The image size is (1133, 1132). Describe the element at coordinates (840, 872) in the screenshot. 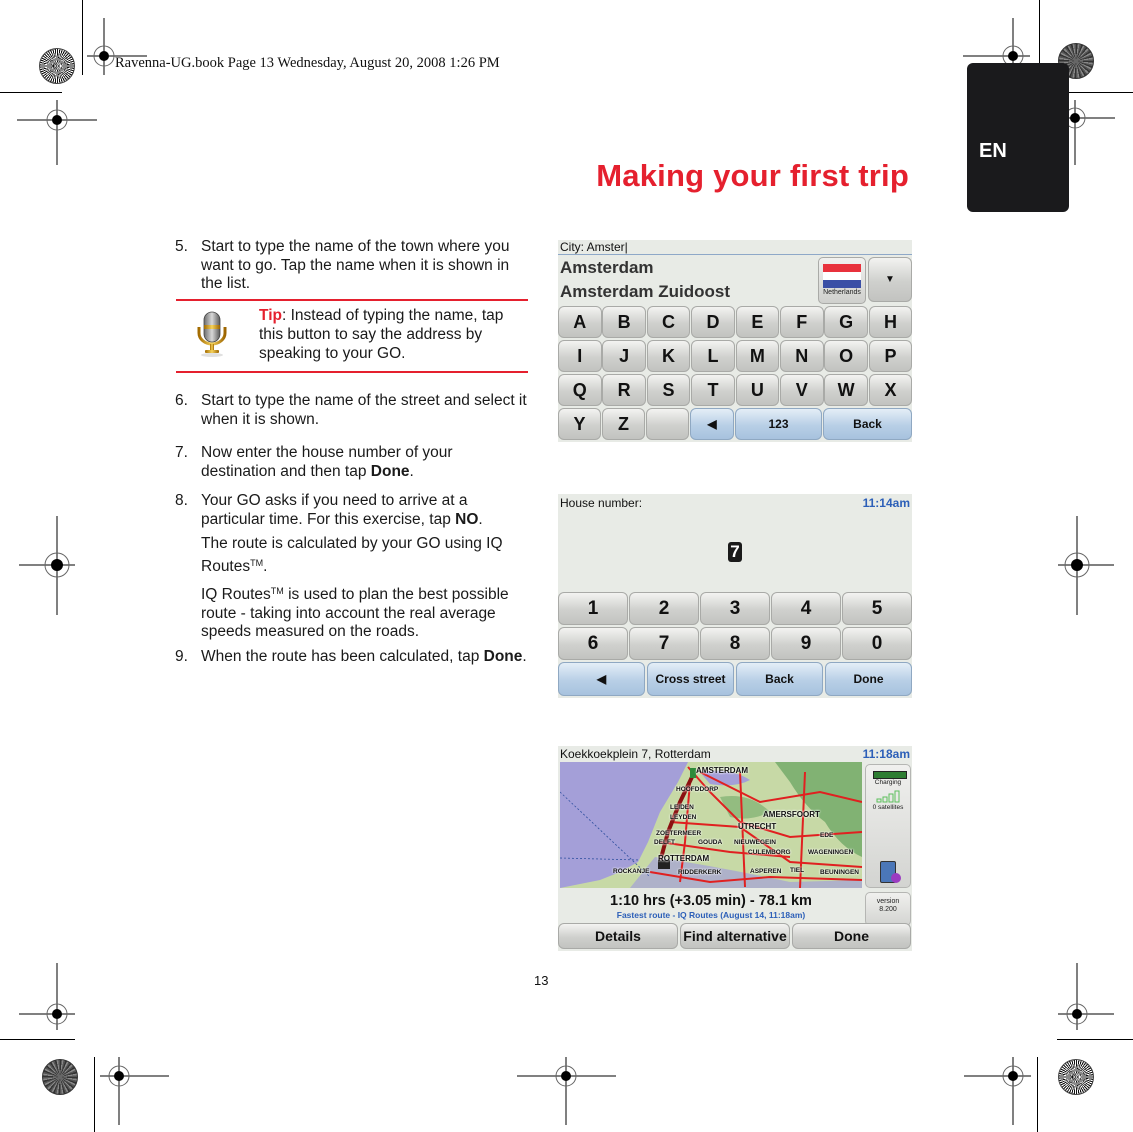

I see `map-place-label: BEUNINGEN` at that location.